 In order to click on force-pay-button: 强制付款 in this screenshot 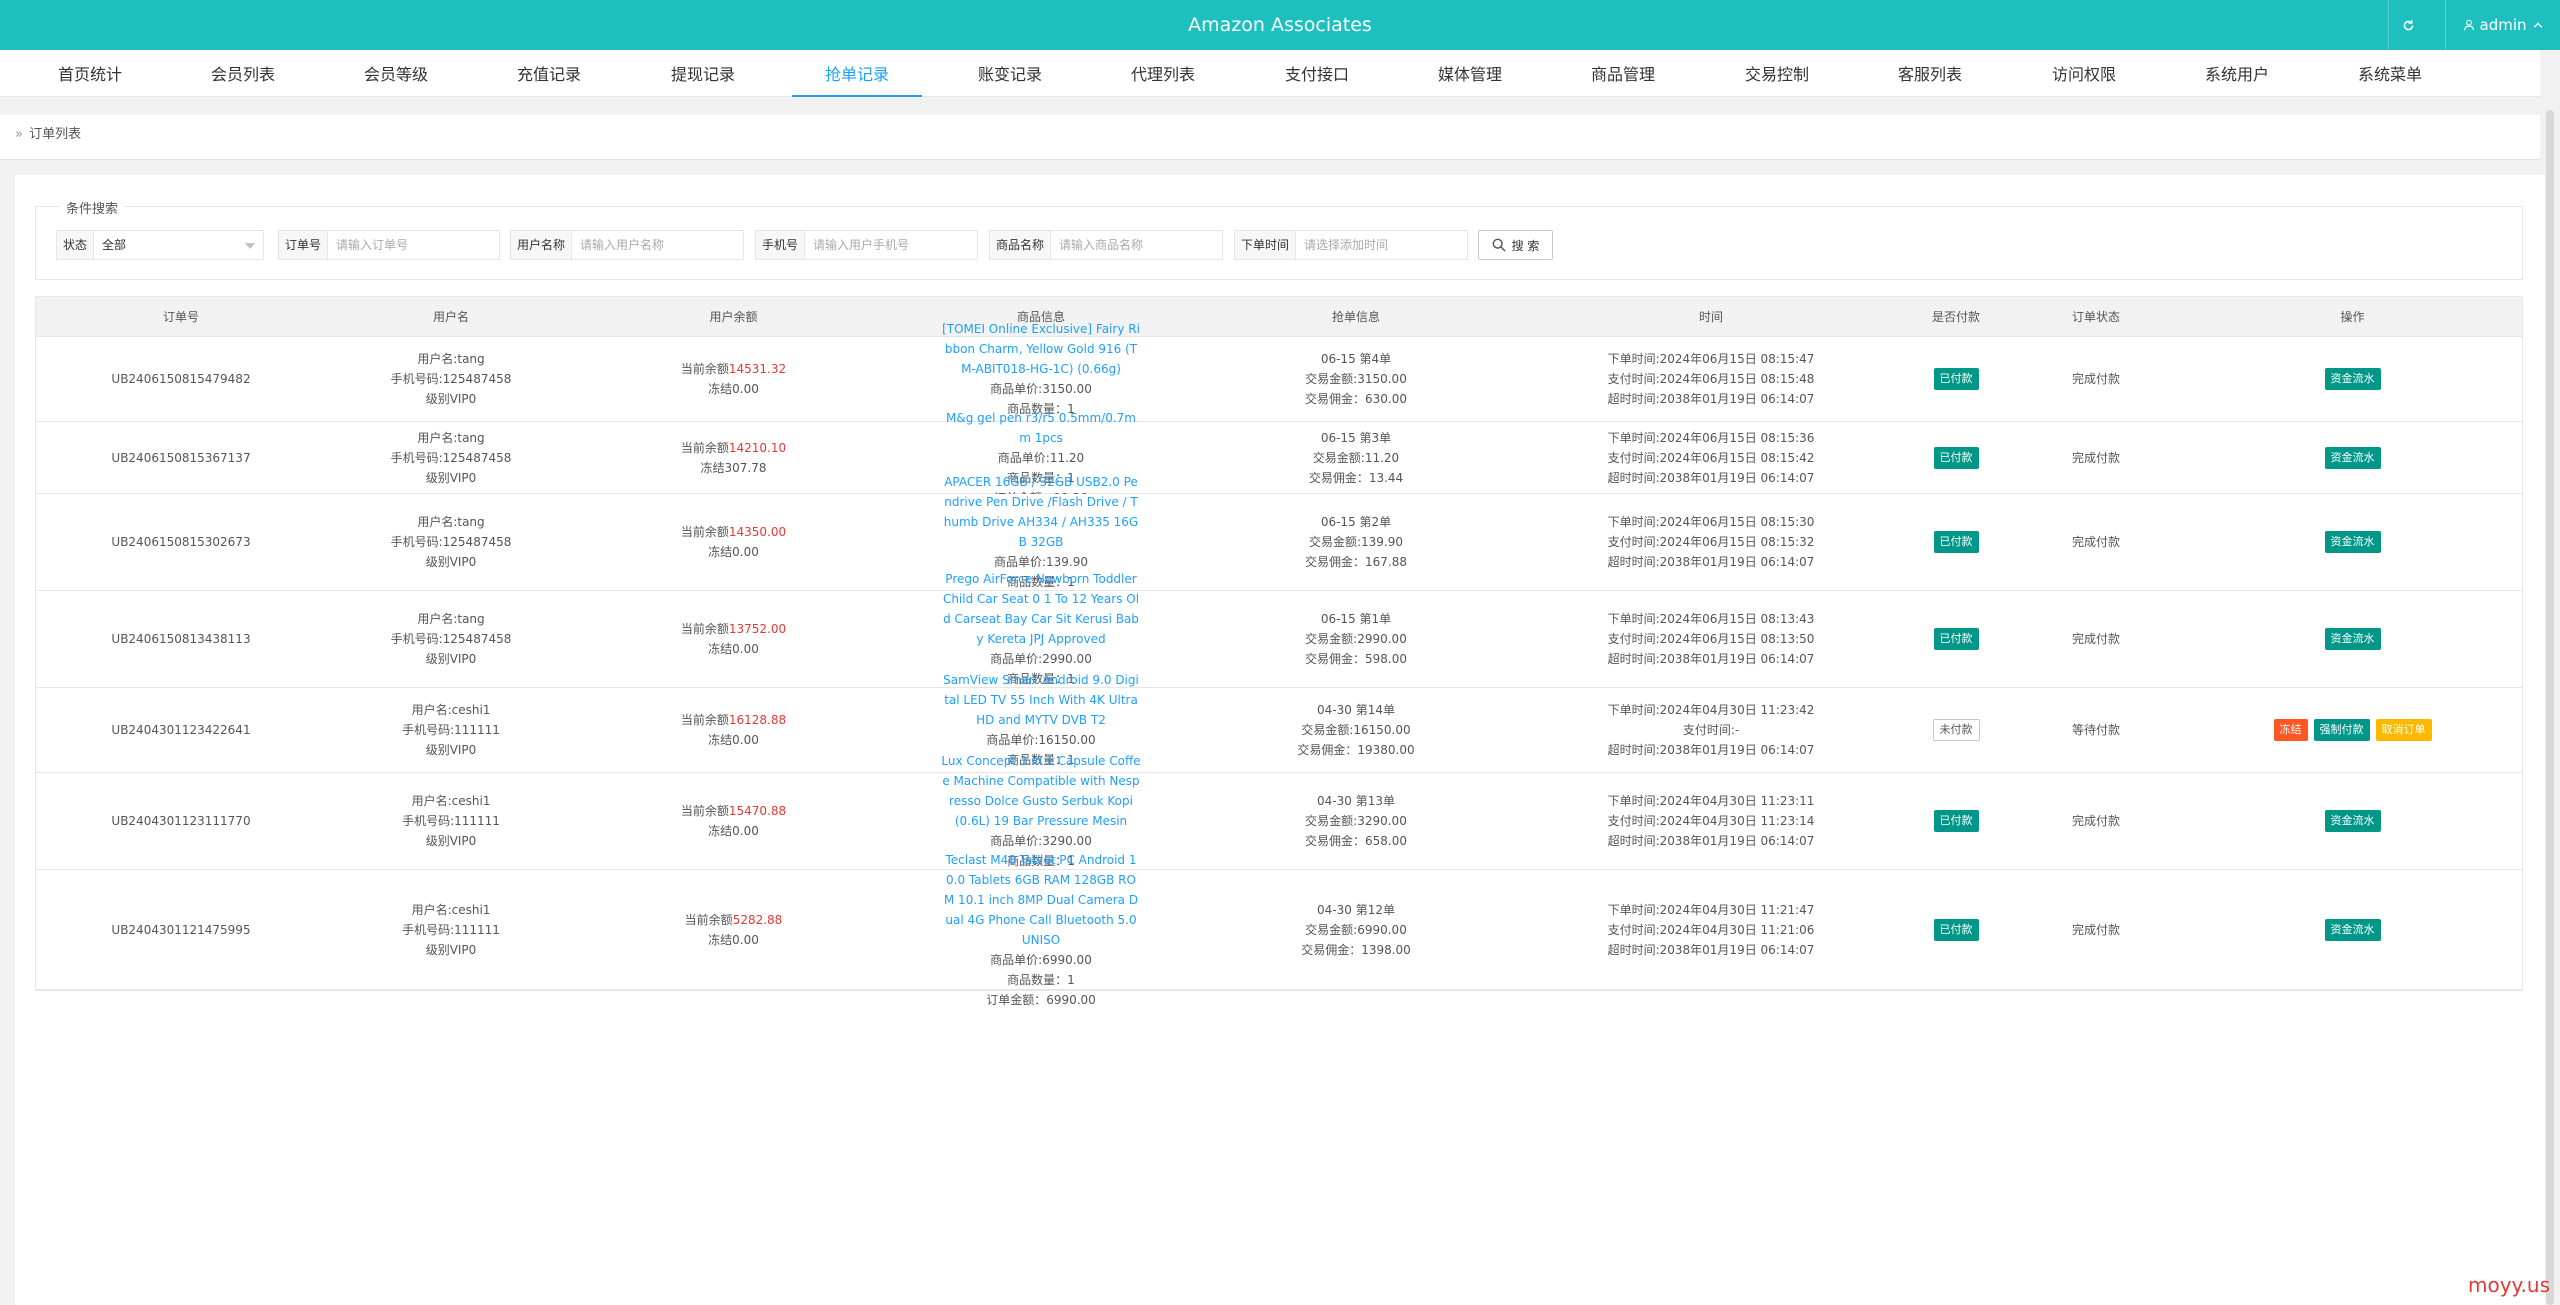, I will do `click(2341, 730)`.